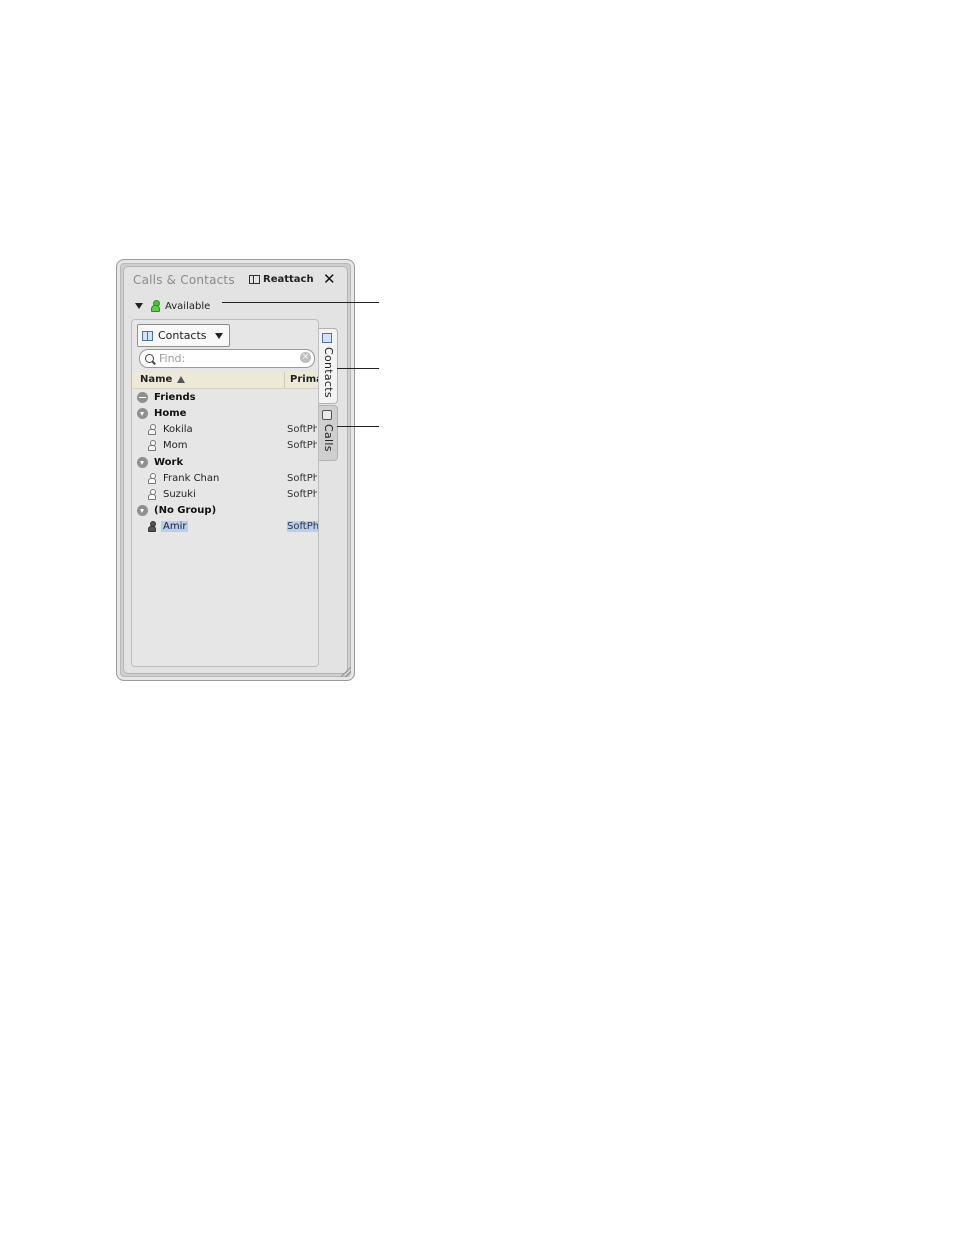 Image resolution: width=954 pixels, height=1235 pixels. Describe the element at coordinates (304, 379) in the screenshot. I see `column-header-primary: Prima` at that location.